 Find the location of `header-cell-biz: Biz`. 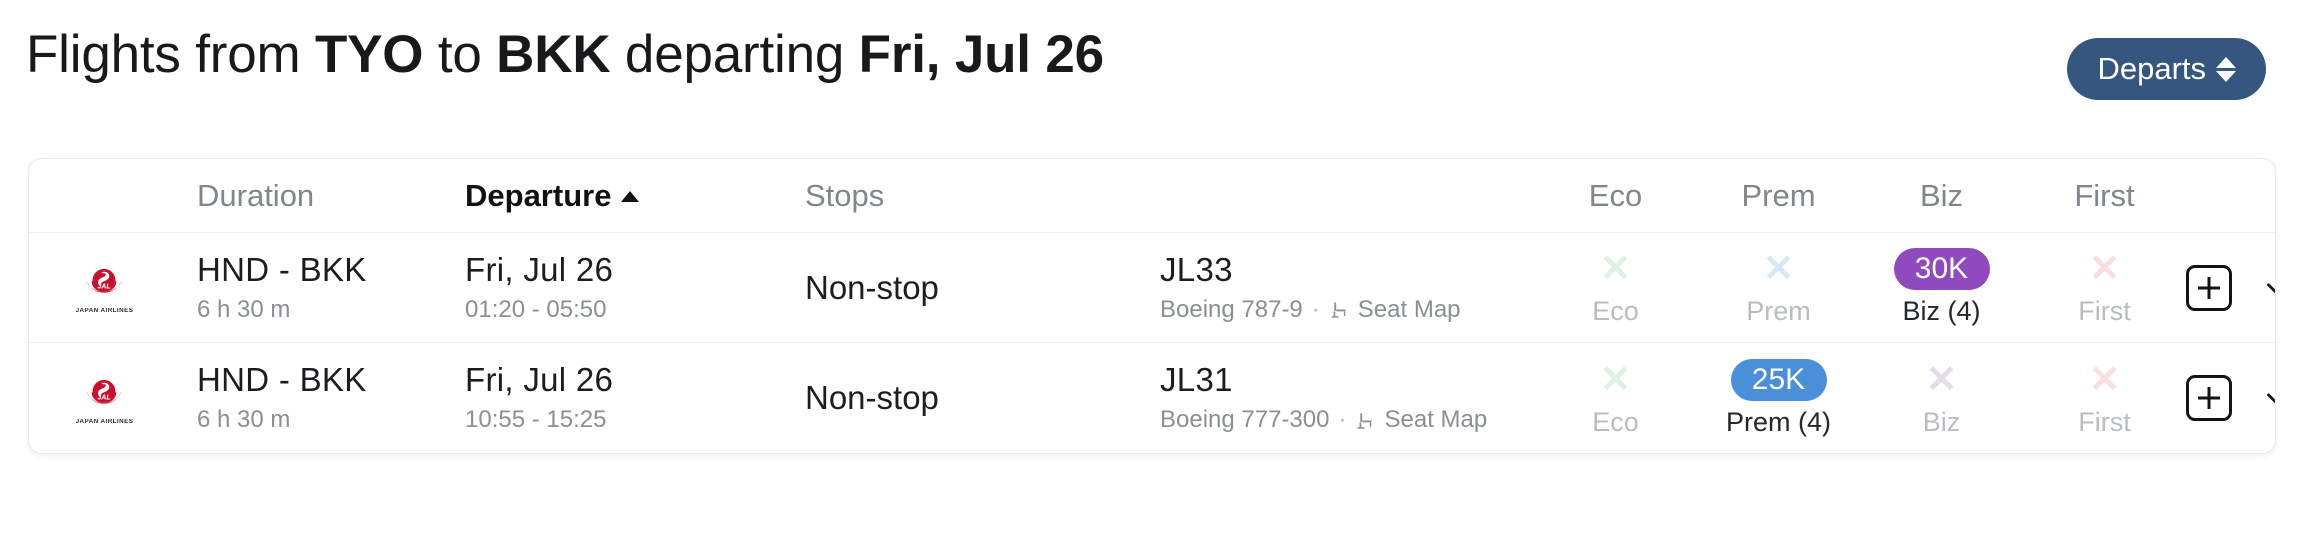

header-cell-biz: Biz is located at coordinates (1941, 196).